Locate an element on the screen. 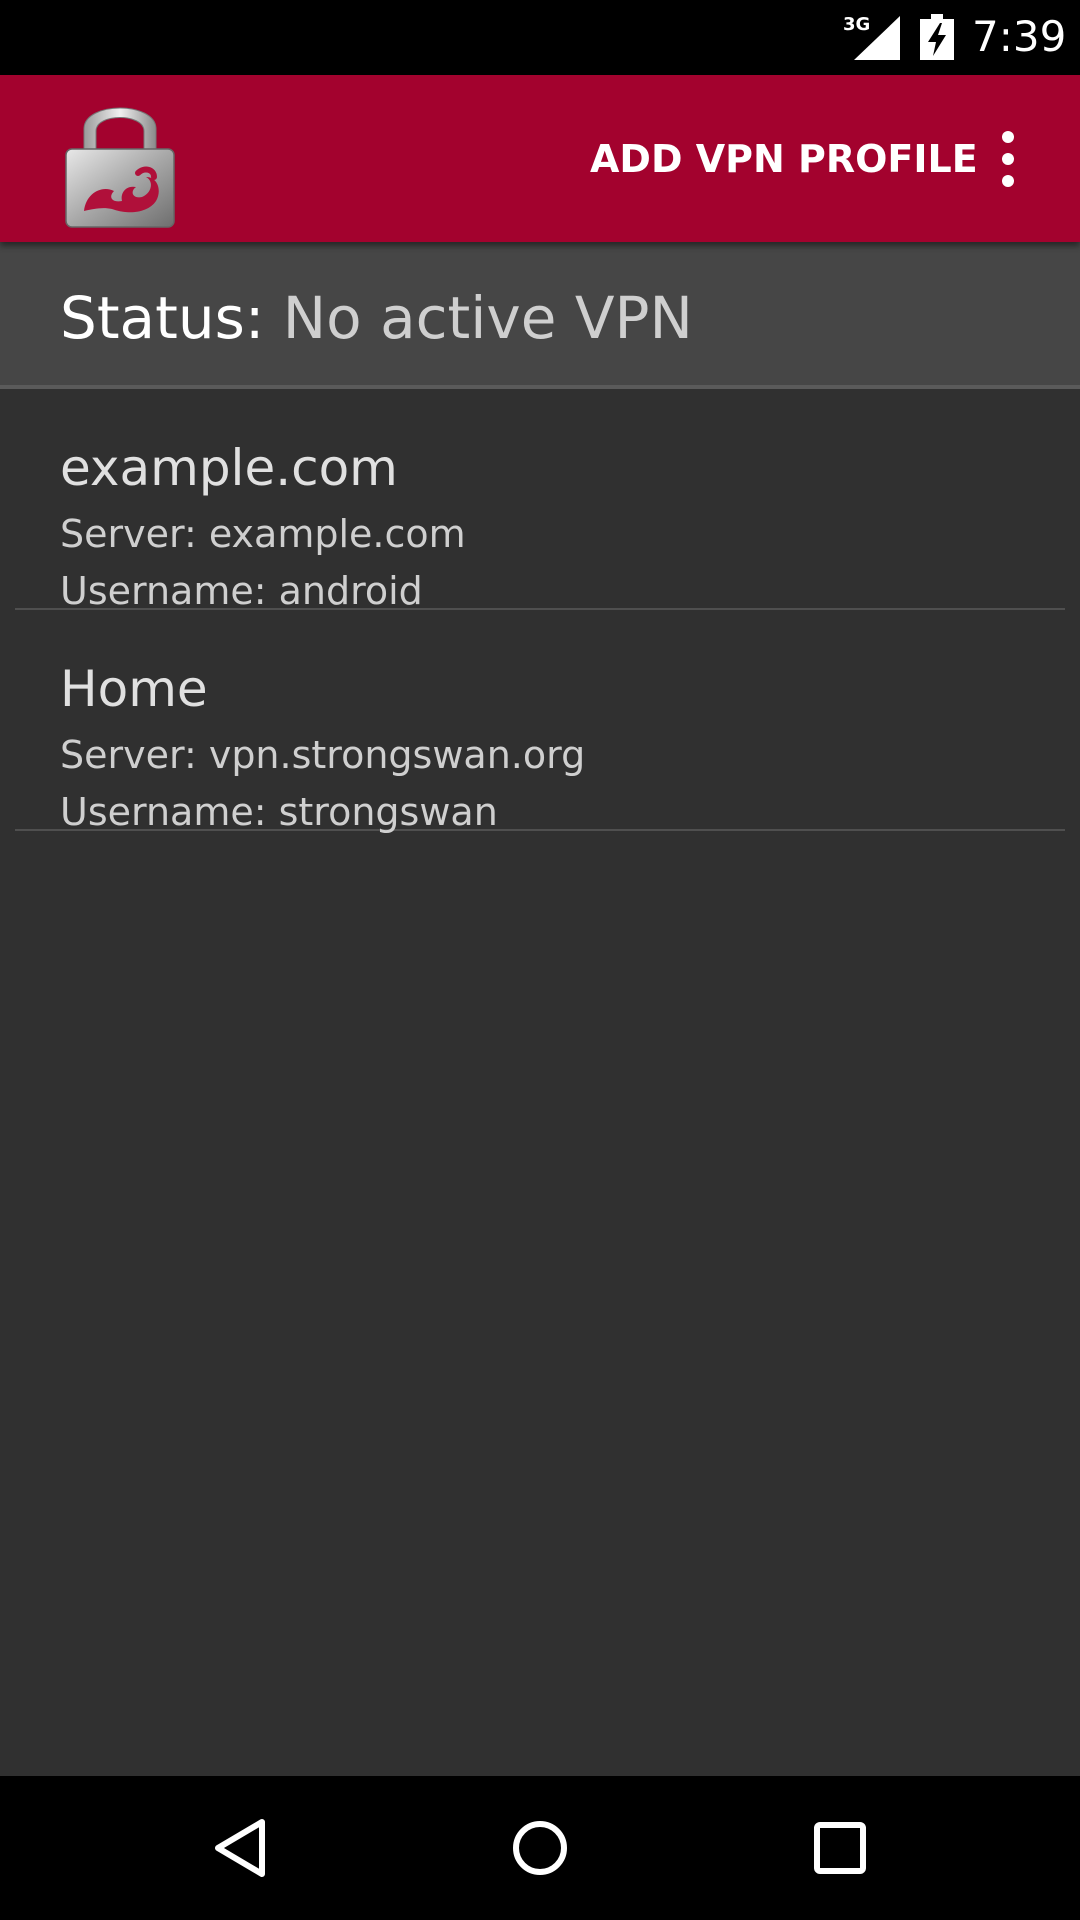  more-vert-icon is located at coordinates (1008, 159).